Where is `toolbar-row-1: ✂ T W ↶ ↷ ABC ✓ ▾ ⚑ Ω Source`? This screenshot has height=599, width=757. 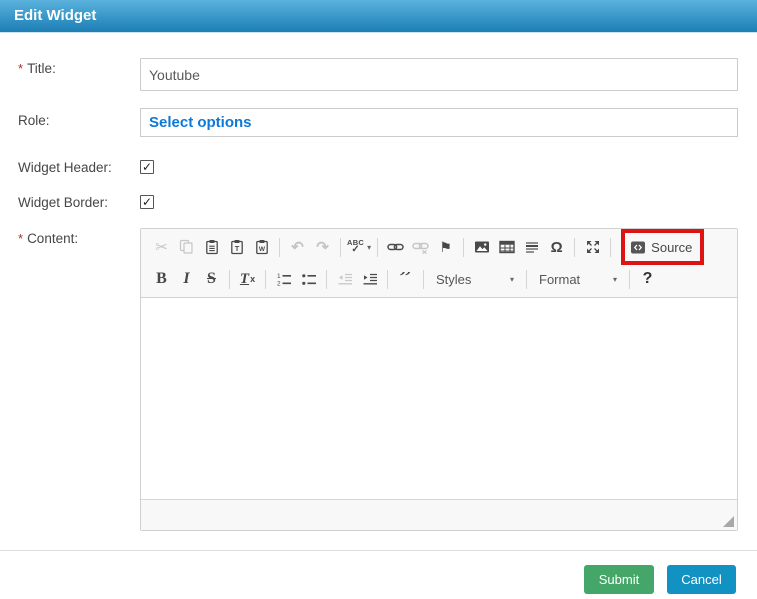
toolbar-row-1: ✂ T W ↶ ↷ ABC ✓ ▾ ⚑ Ω Source is located at coordinates (439, 247).